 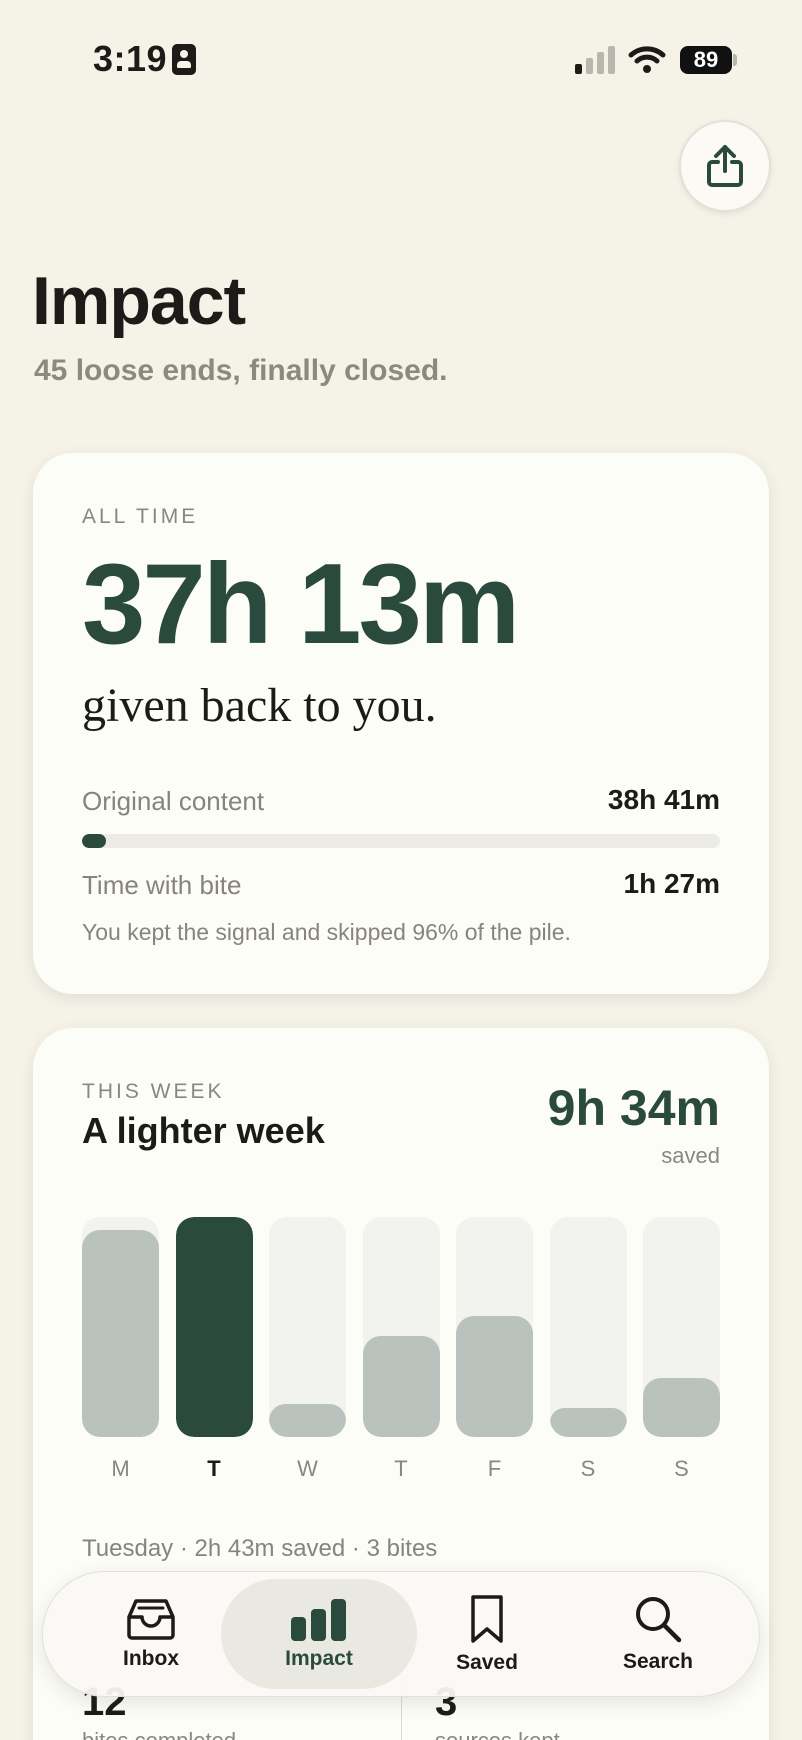 I want to click on tab-saved: Saved, so click(x=487, y=1634).